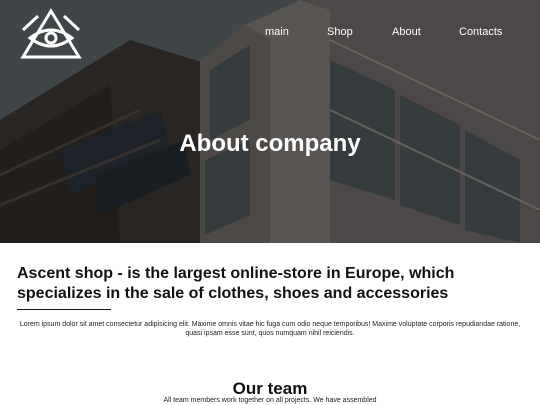 The width and height of the screenshot is (540, 405). I want to click on hero-title: About company, so click(270, 143).